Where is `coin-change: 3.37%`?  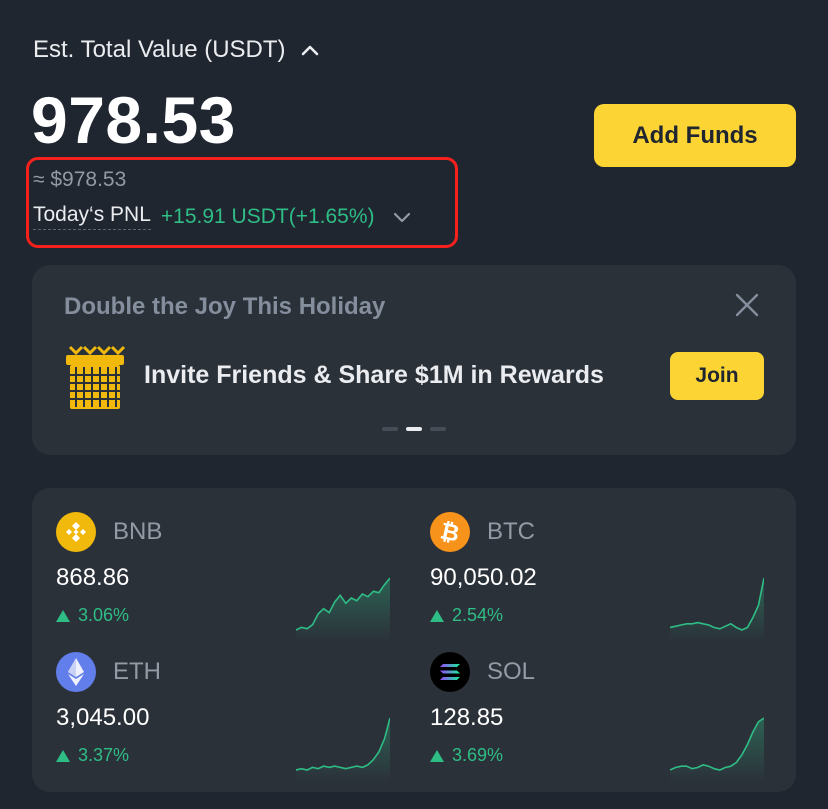 coin-change: 3.37% is located at coordinates (92, 755).